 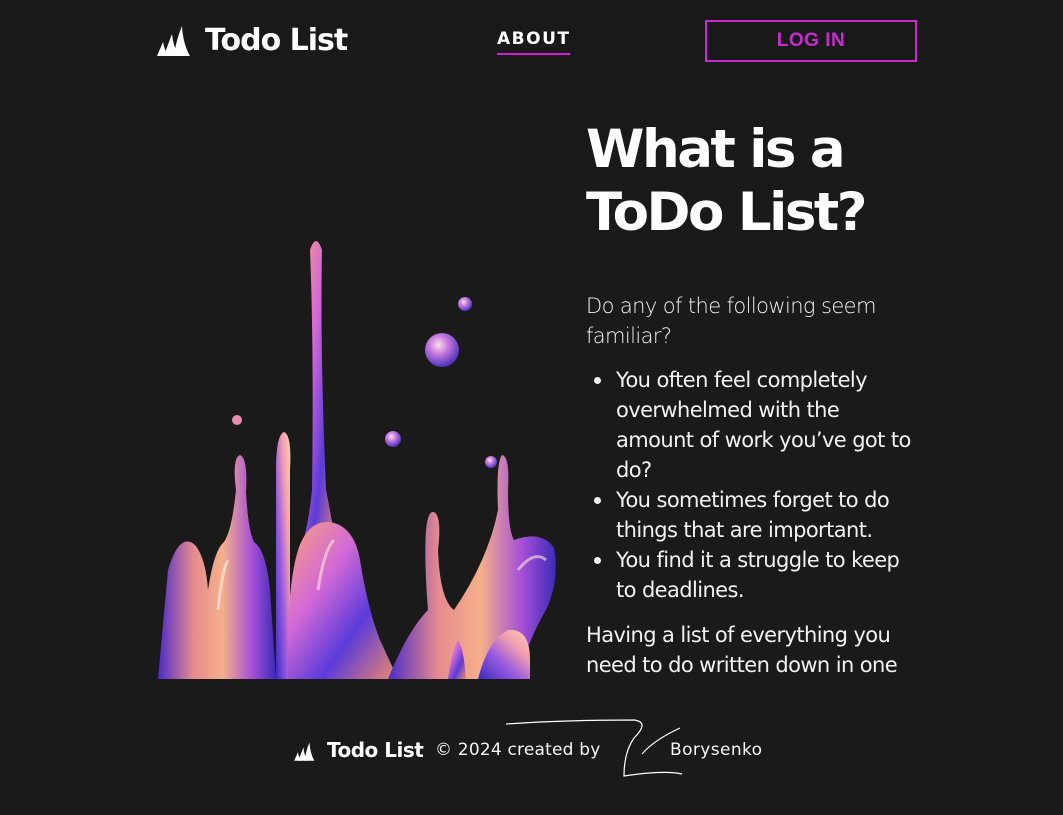 I want to click on intro-paragraph: Do any of the following seem familiar?, so click(x=731, y=321).